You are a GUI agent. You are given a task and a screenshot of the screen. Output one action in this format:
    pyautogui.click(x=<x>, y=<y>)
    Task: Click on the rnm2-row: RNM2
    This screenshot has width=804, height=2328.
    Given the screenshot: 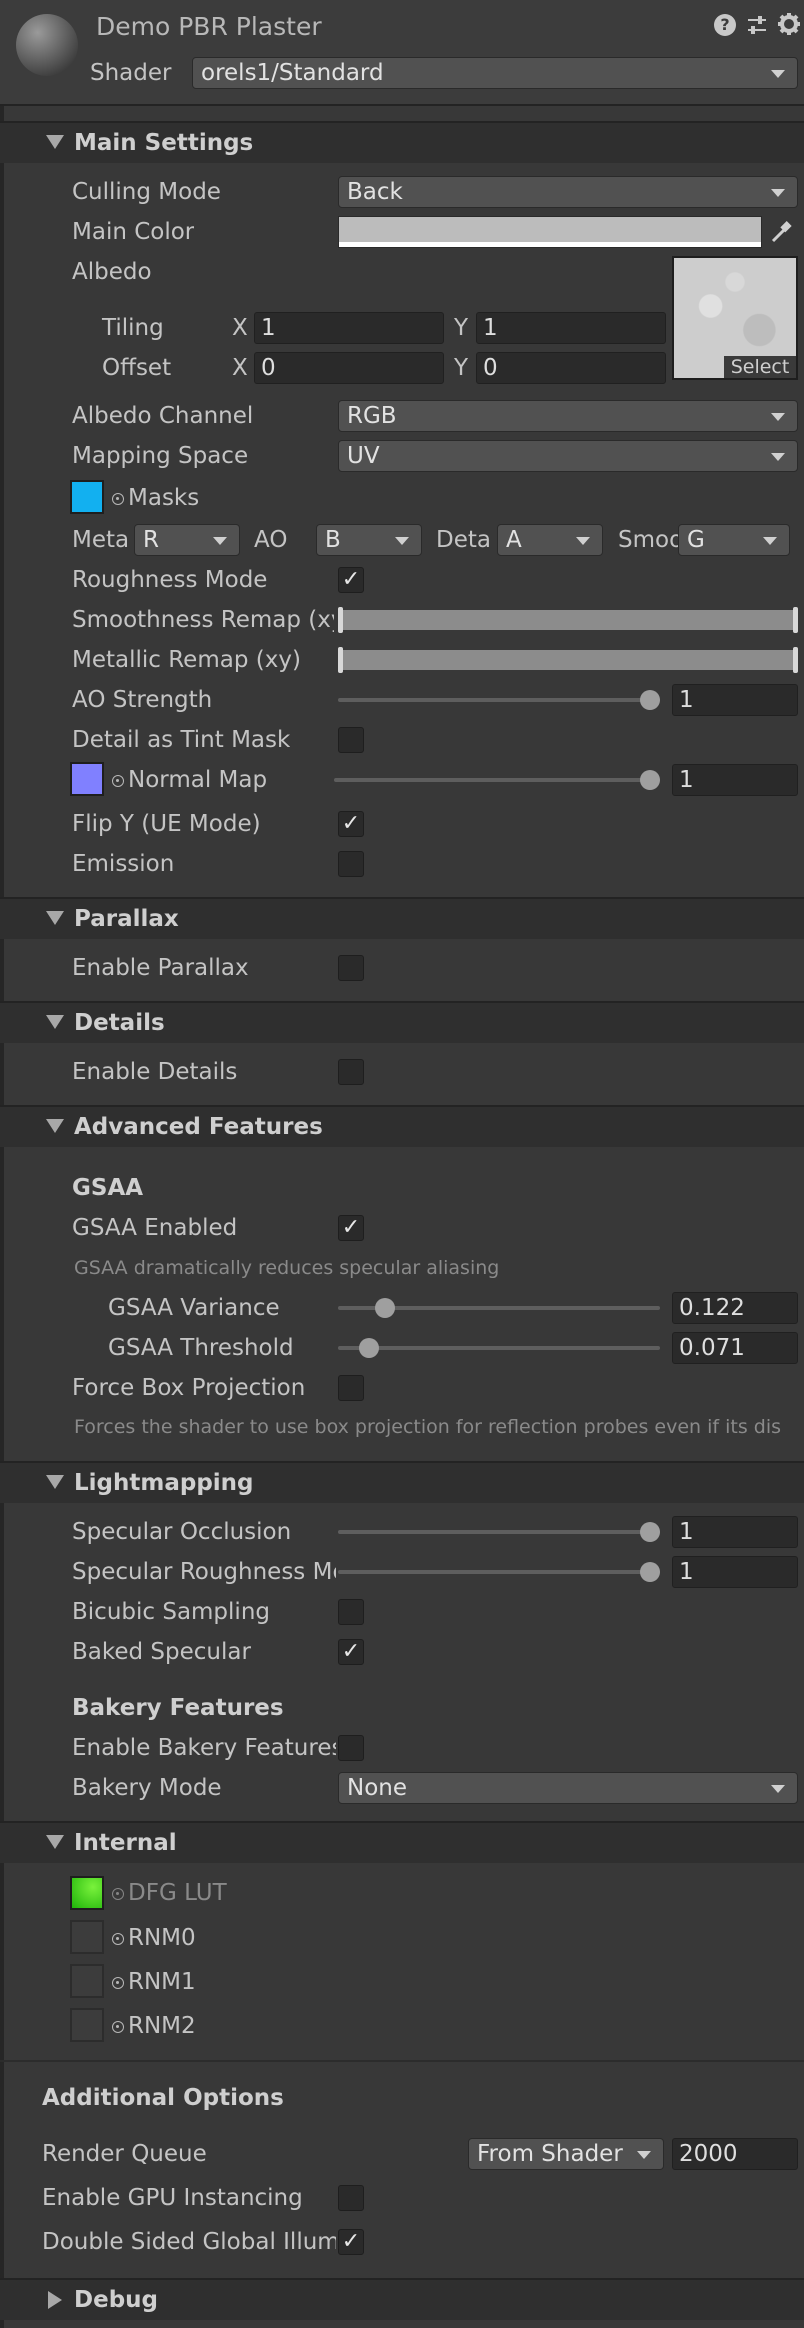 What is the action you would take?
    pyautogui.click(x=154, y=2026)
    